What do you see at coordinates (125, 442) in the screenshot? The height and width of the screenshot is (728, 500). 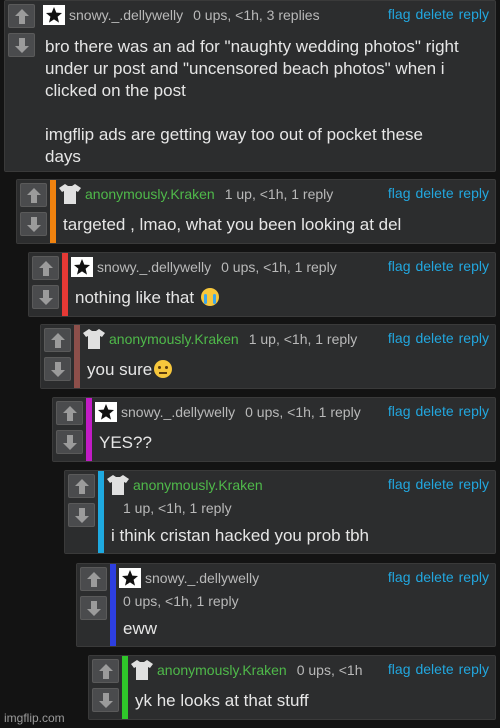 I see `comment-text: YES??` at bounding box center [125, 442].